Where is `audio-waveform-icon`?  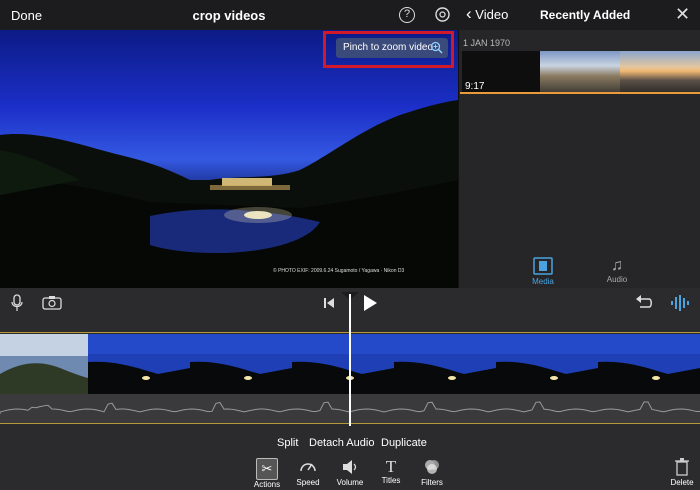
audio-waveform-icon is located at coordinates (680, 305).